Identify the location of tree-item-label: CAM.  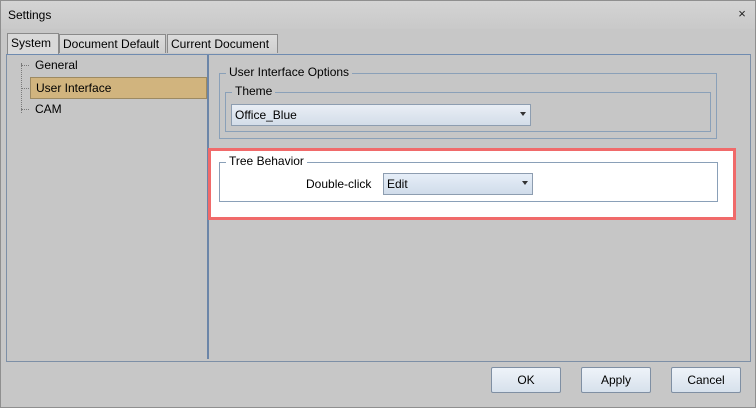
(48, 109).